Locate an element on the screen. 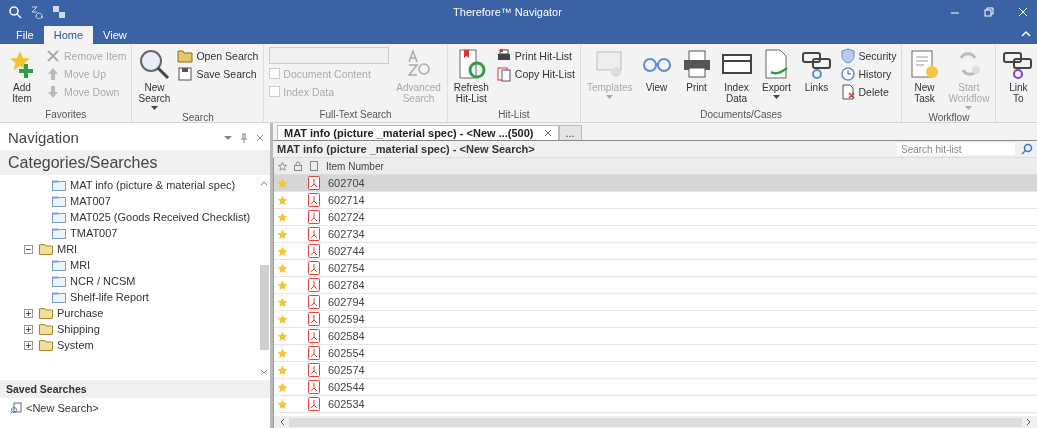  ribbon-button: Export is located at coordinates (776, 77).